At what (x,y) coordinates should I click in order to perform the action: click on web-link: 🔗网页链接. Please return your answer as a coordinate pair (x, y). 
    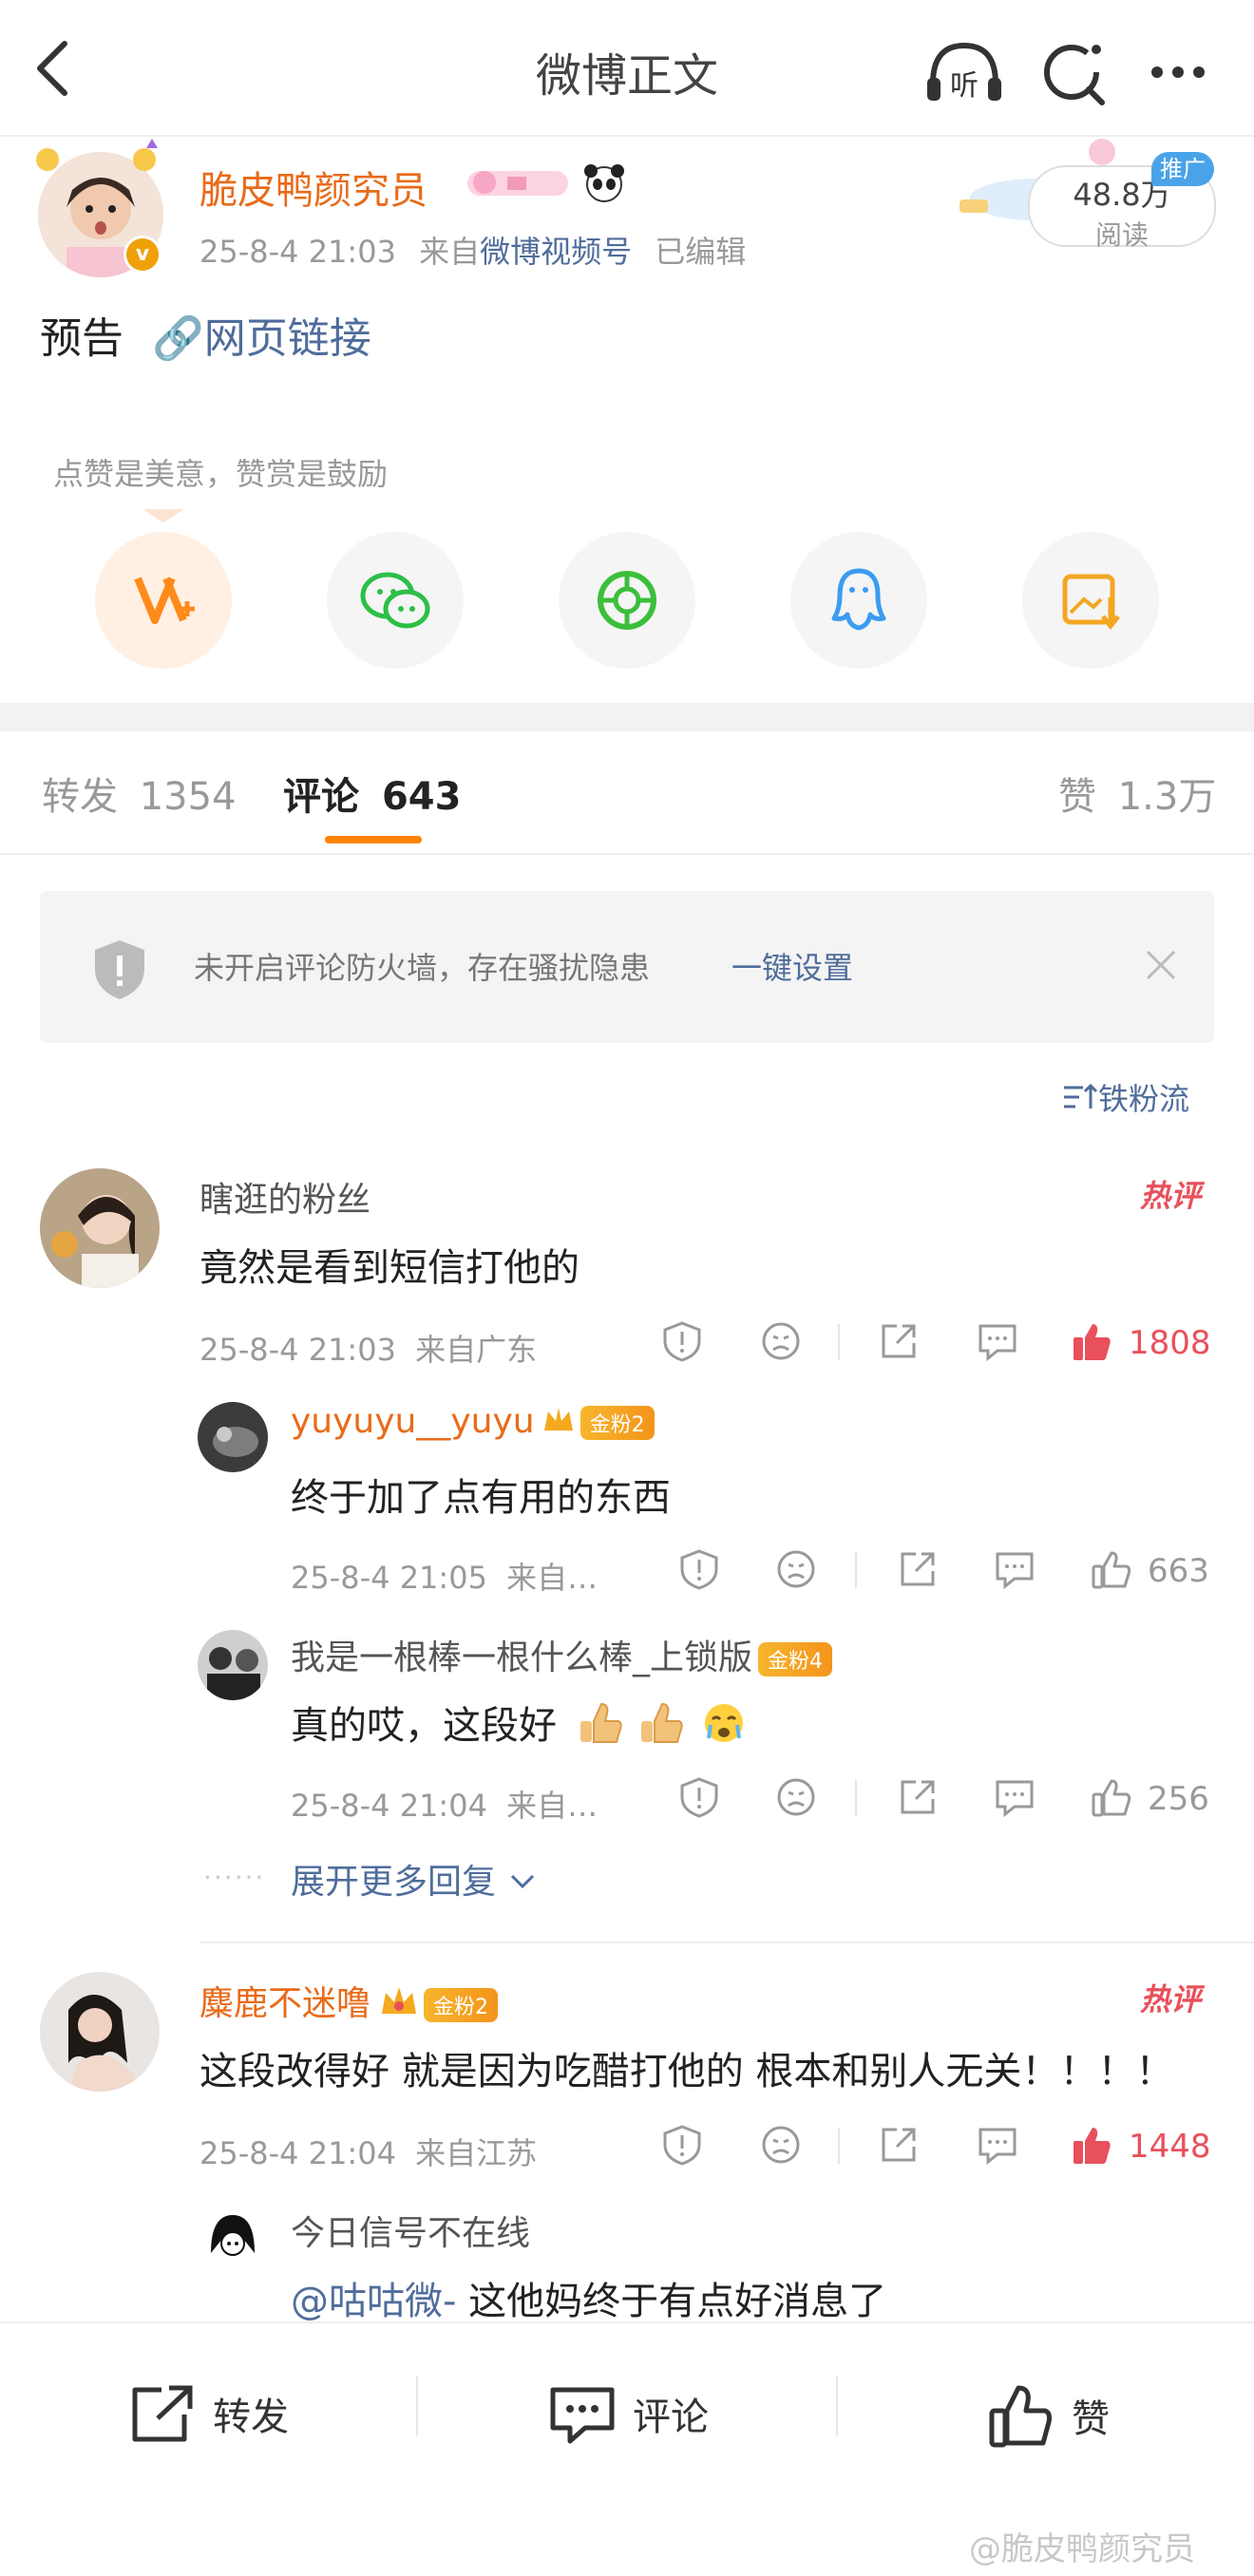
    Looking at the image, I should click on (261, 338).